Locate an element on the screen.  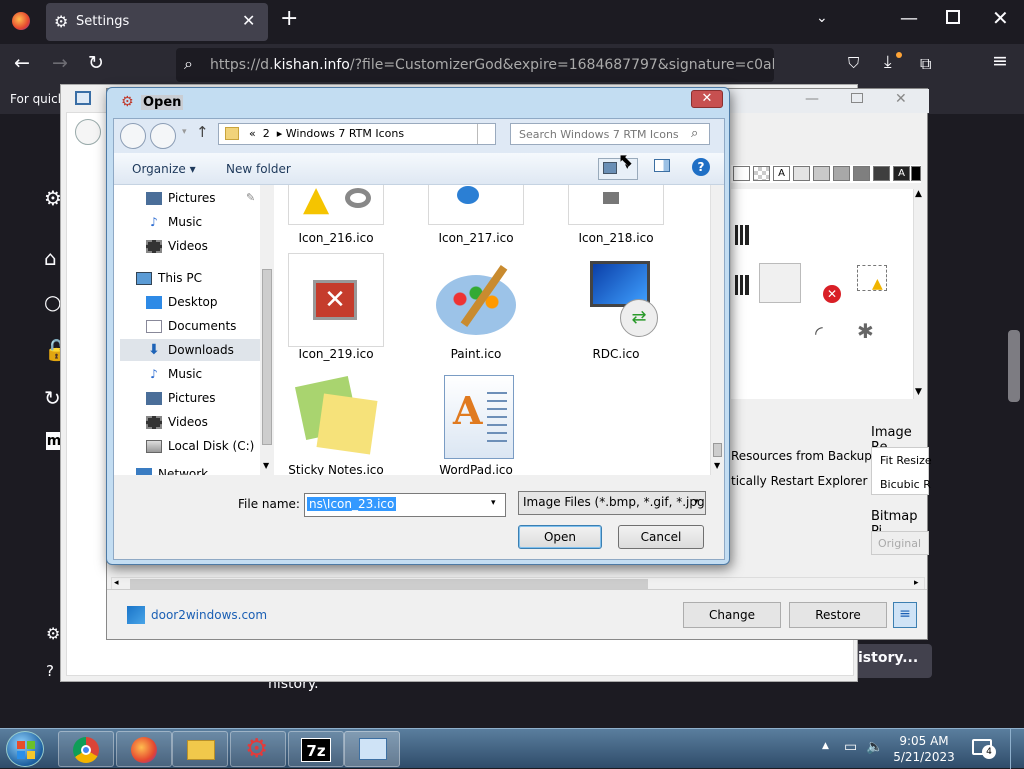
up-arrow-icon: ↑ is located at coordinates (202, 132).